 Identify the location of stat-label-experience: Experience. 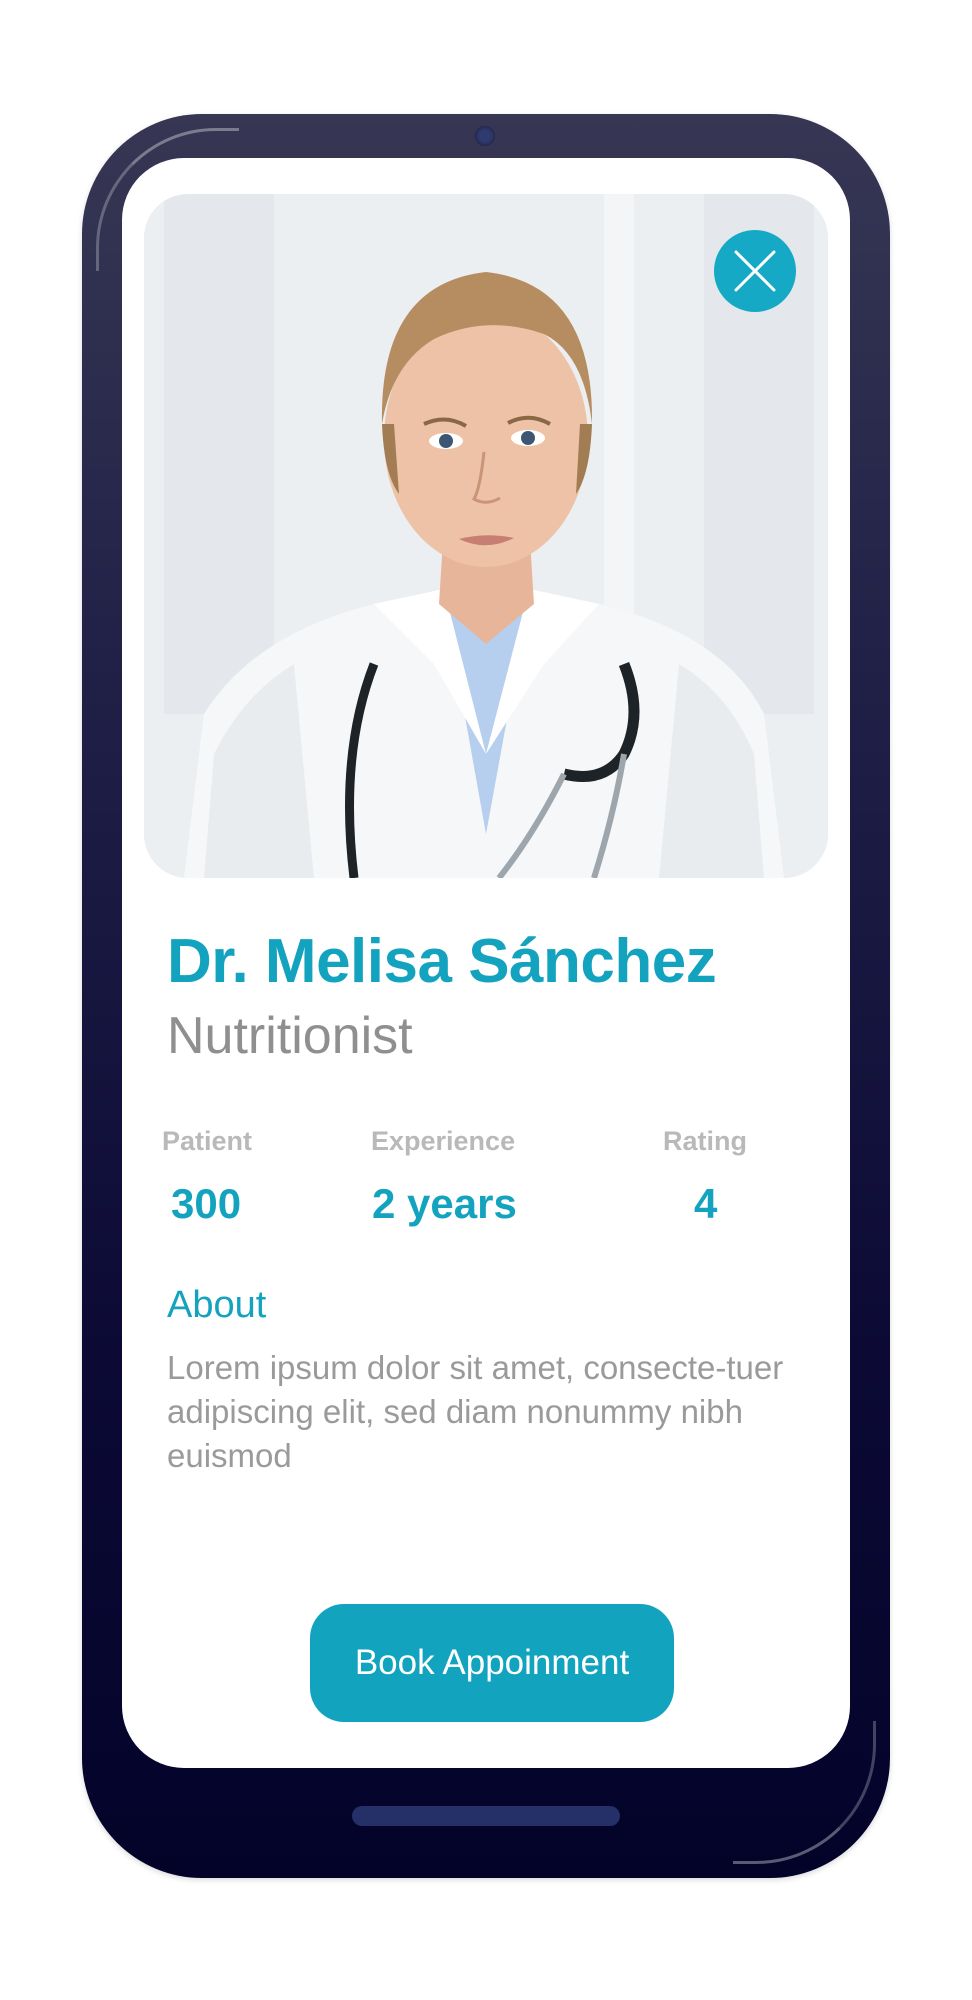
(443, 1141).